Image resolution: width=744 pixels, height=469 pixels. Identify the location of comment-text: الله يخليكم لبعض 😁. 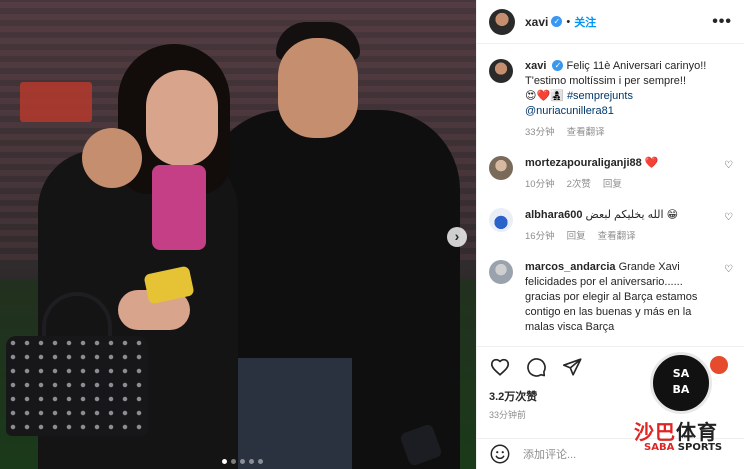
(632, 215).